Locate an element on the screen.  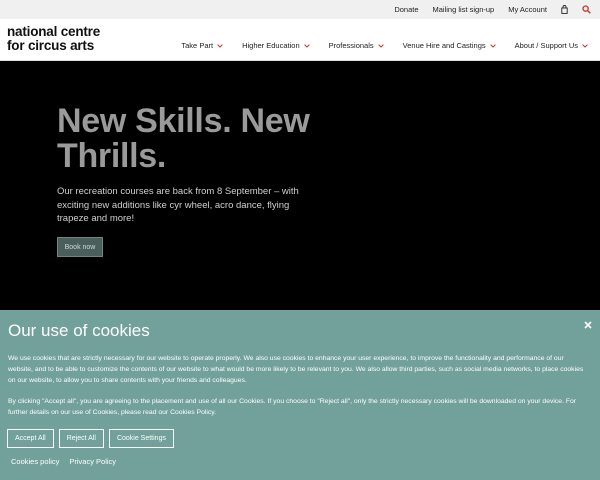
cookie-buttons: Accept All Reject All Cookie Settings is located at coordinates (93, 438).